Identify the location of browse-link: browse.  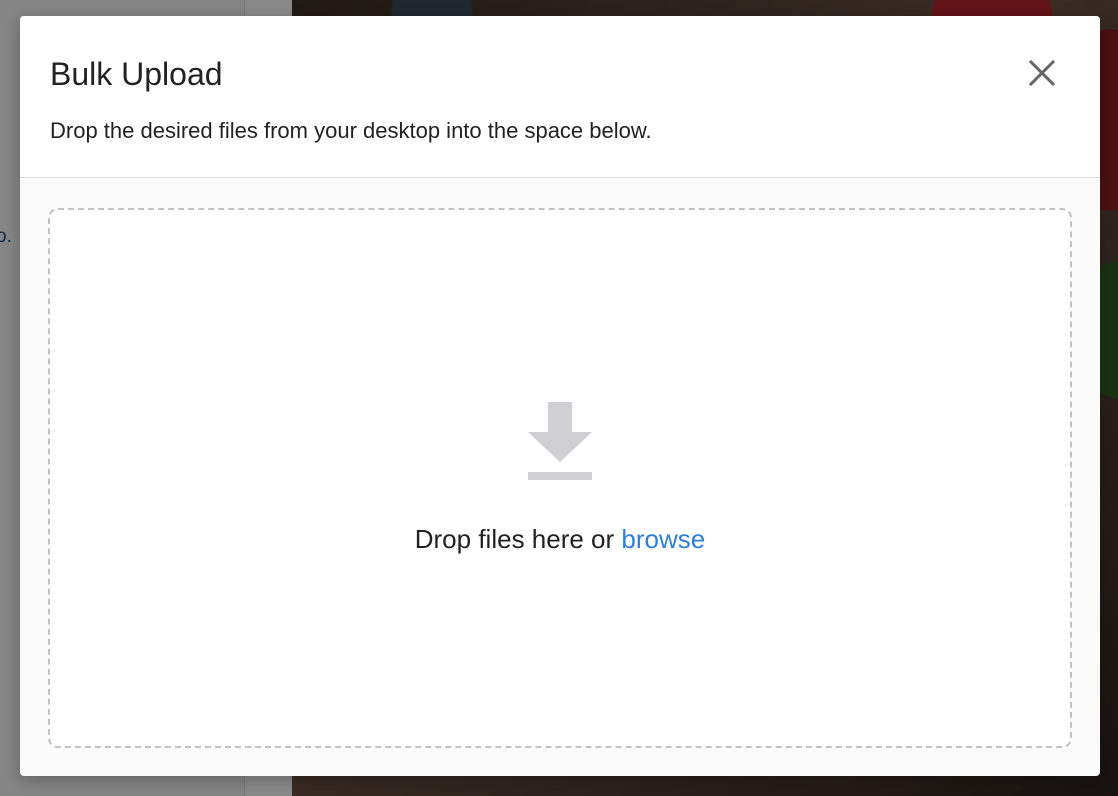
(663, 539).